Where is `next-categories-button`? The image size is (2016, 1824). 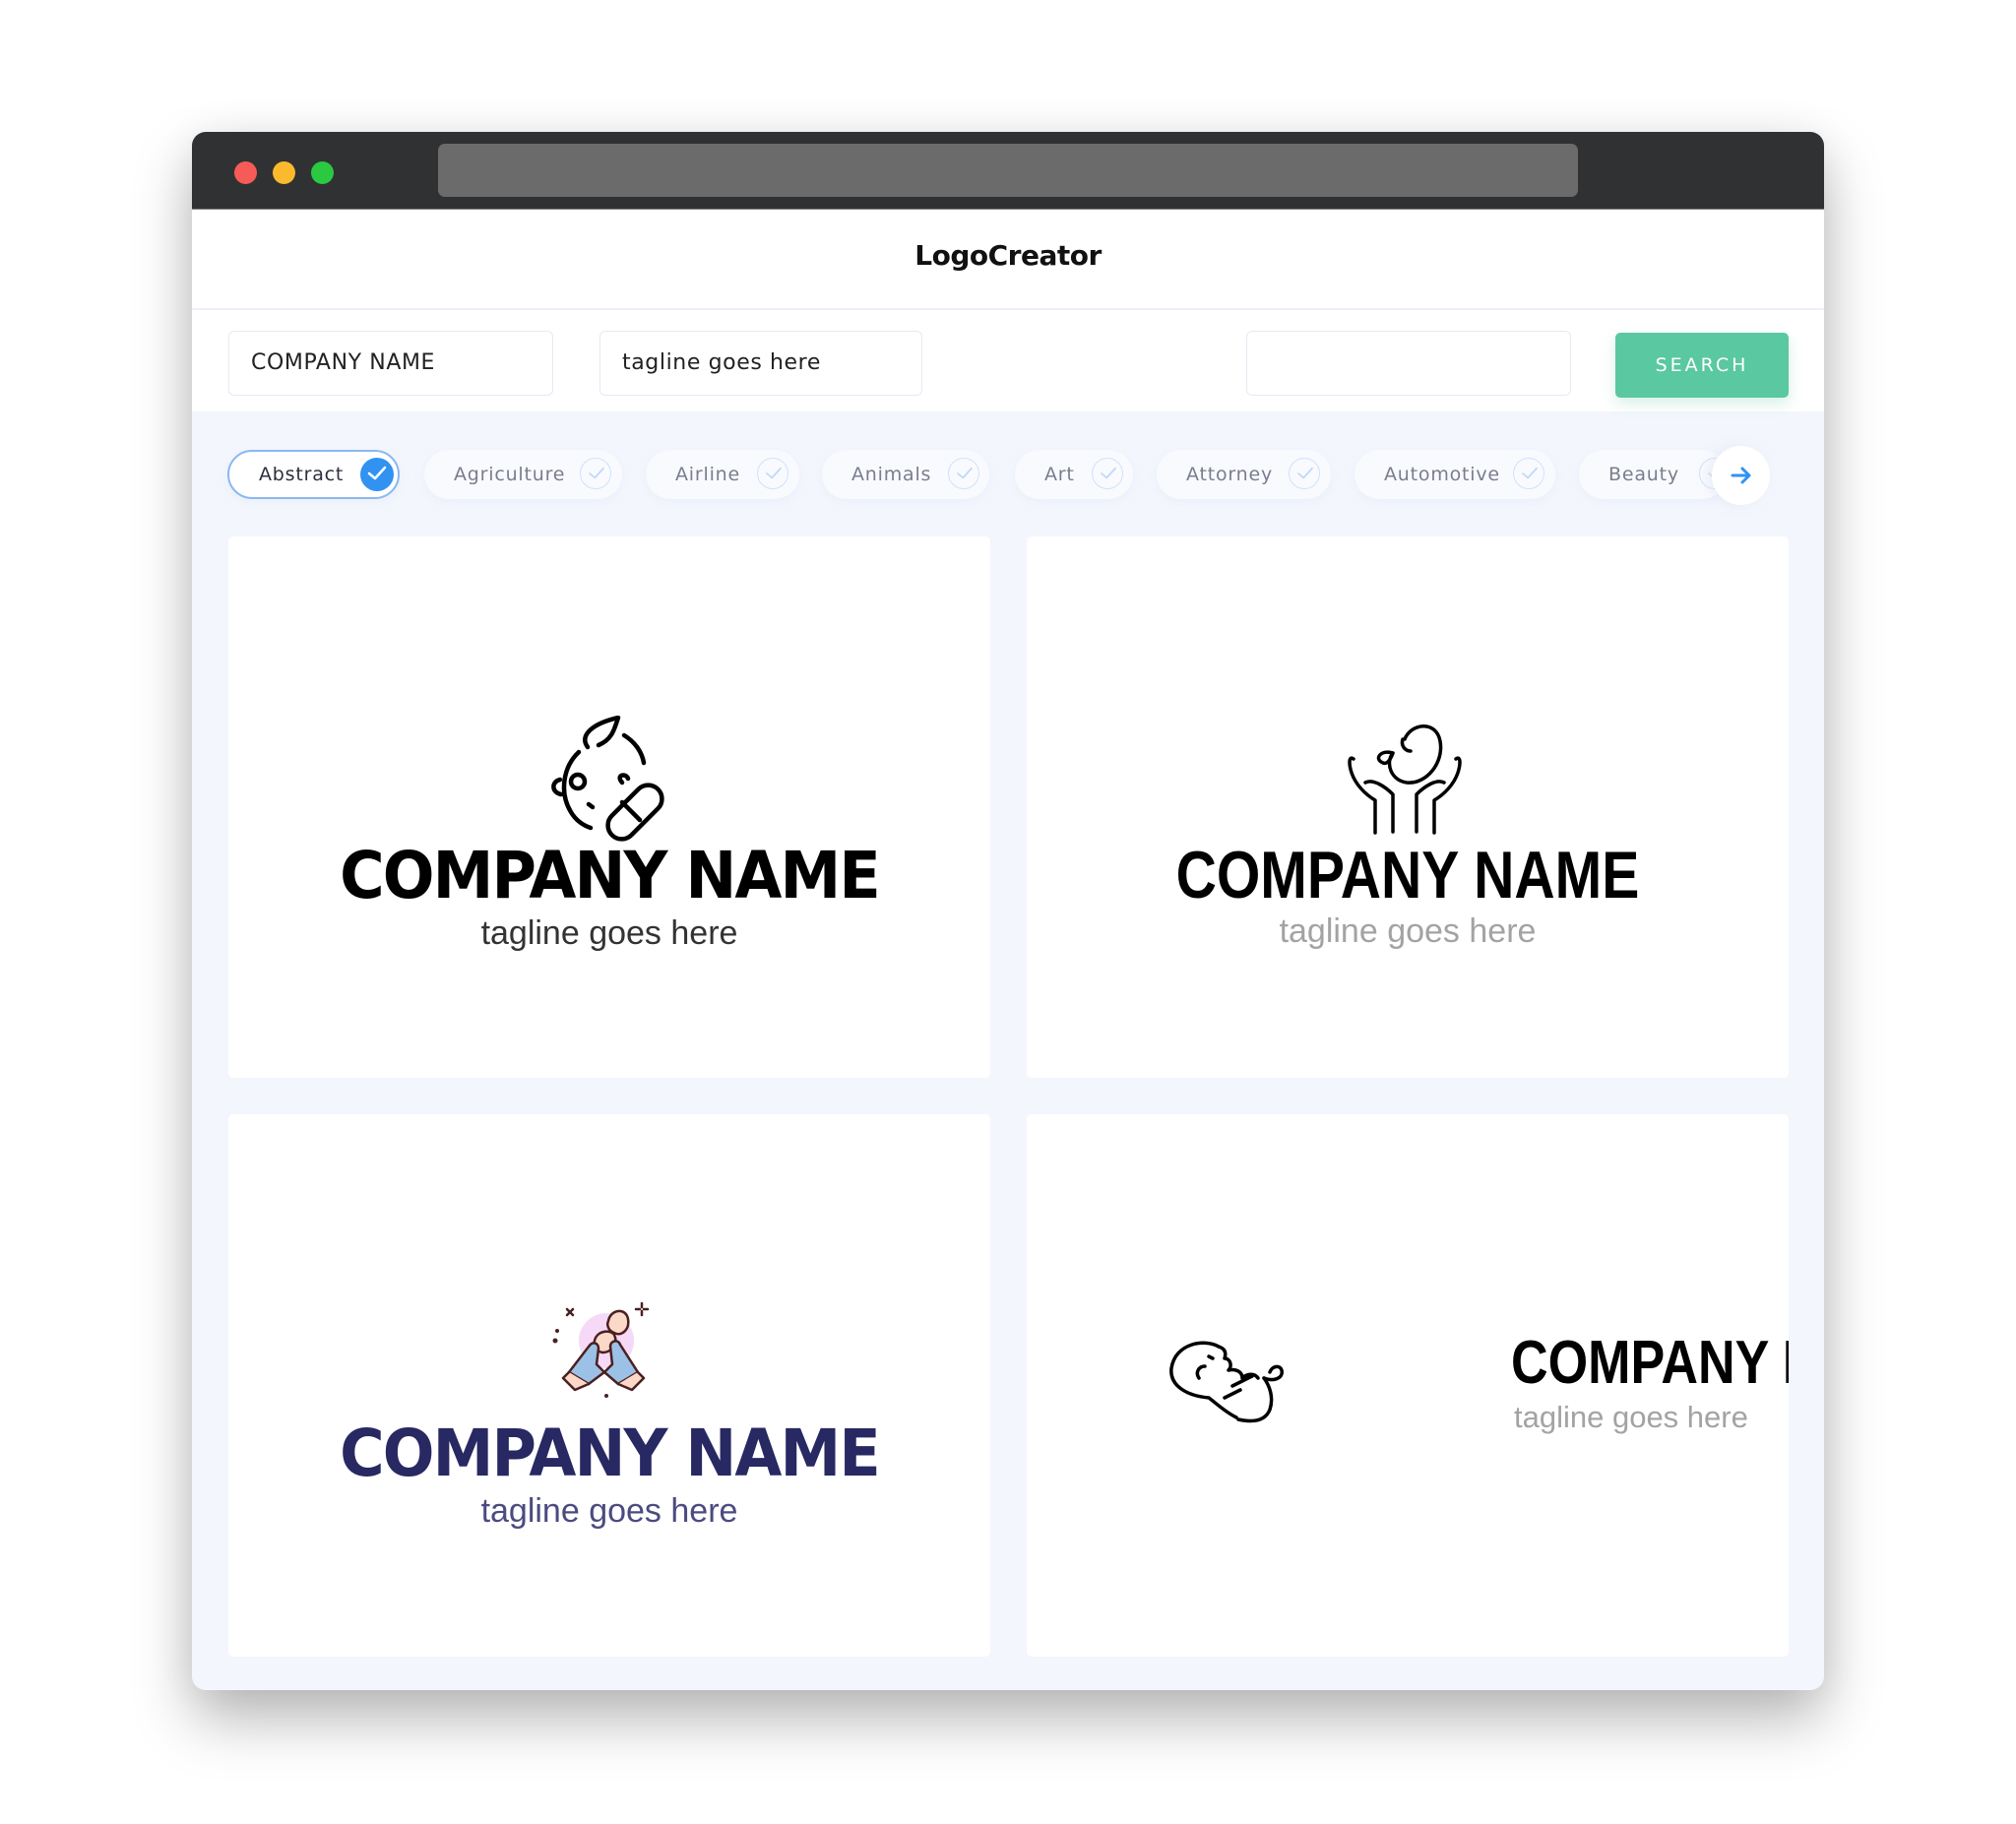
next-categories-button is located at coordinates (1741, 475).